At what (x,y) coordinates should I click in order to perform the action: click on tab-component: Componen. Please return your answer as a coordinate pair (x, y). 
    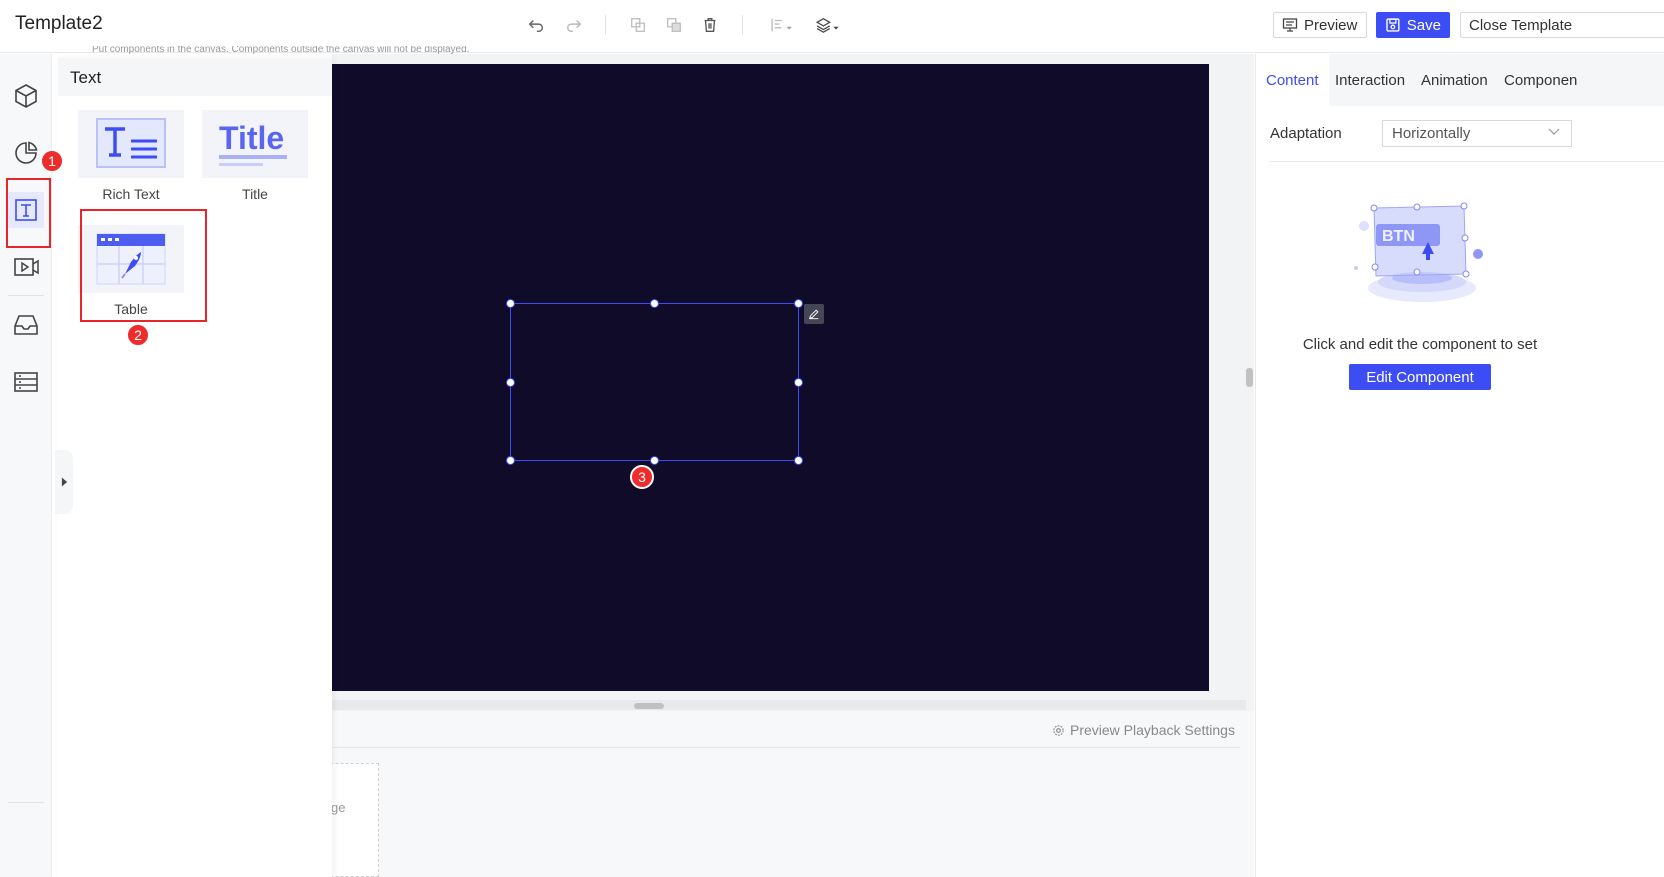
    Looking at the image, I should click on (1579, 80).